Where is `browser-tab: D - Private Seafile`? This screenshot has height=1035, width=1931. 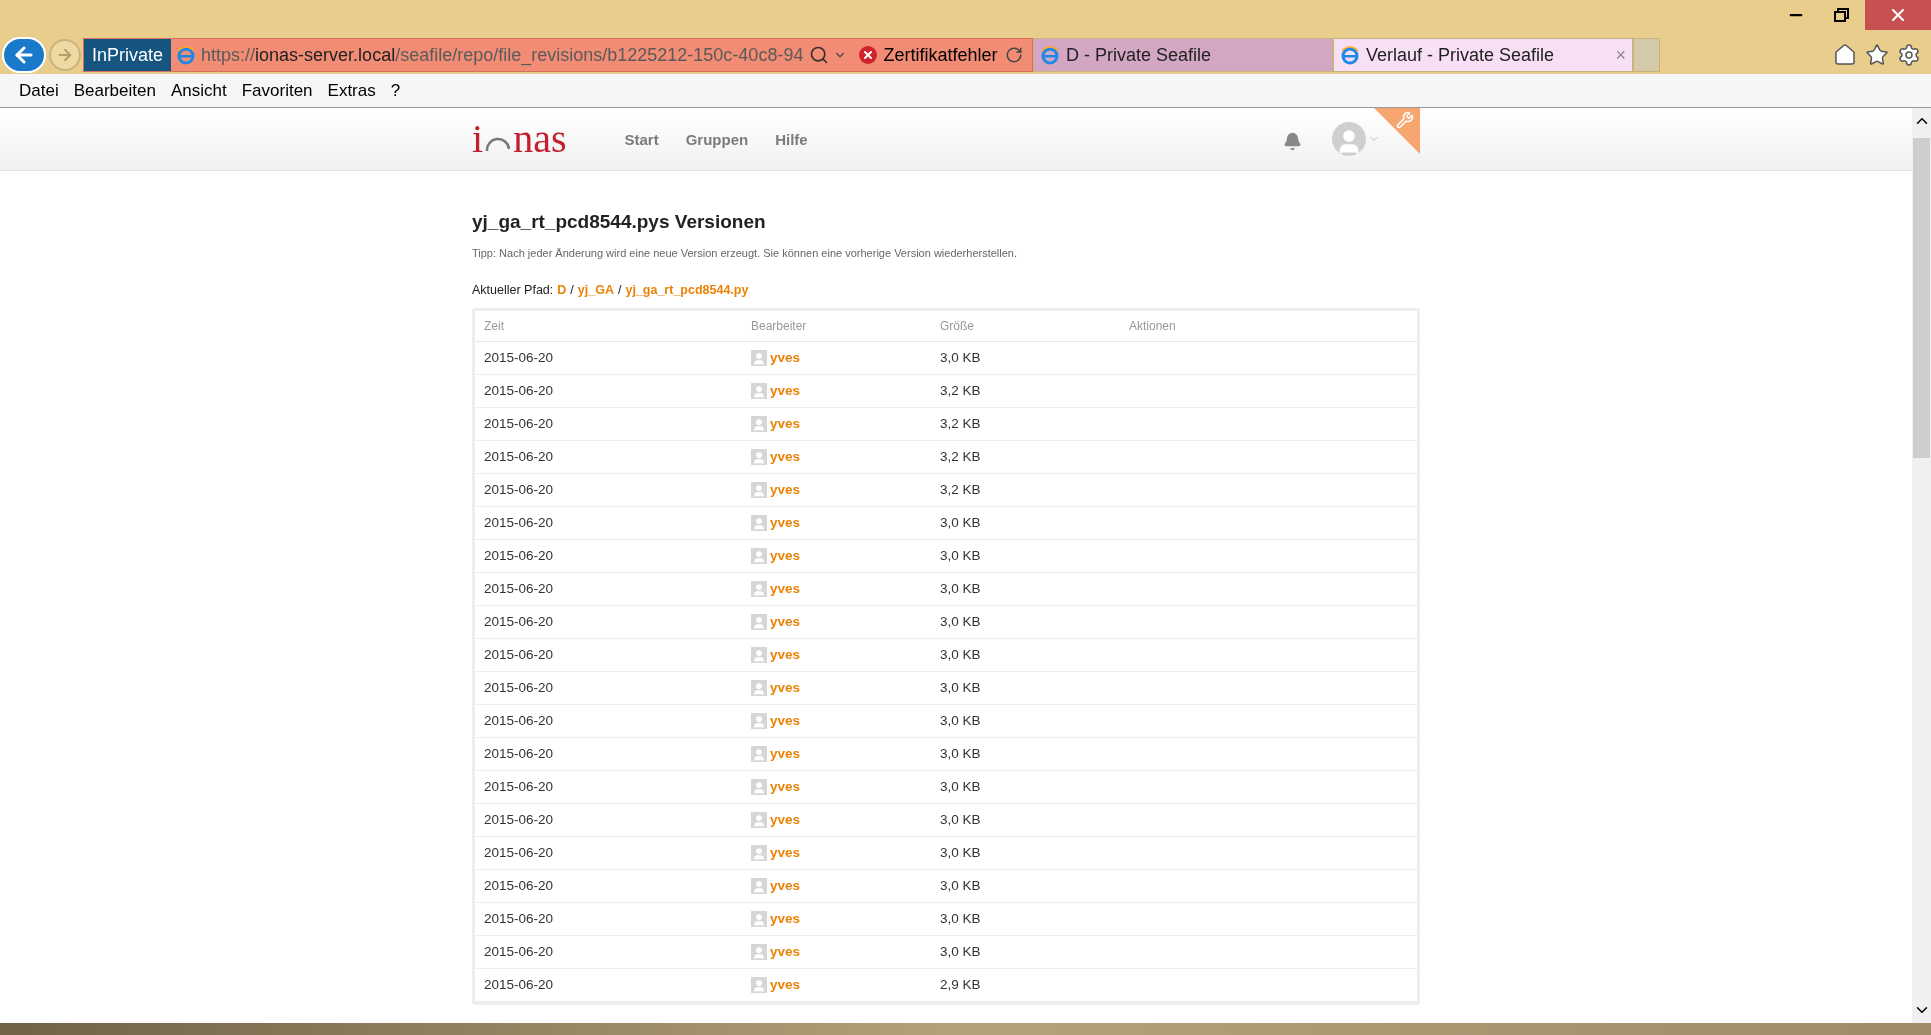
browser-tab: D - Private Seafile is located at coordinates (1183, 55).